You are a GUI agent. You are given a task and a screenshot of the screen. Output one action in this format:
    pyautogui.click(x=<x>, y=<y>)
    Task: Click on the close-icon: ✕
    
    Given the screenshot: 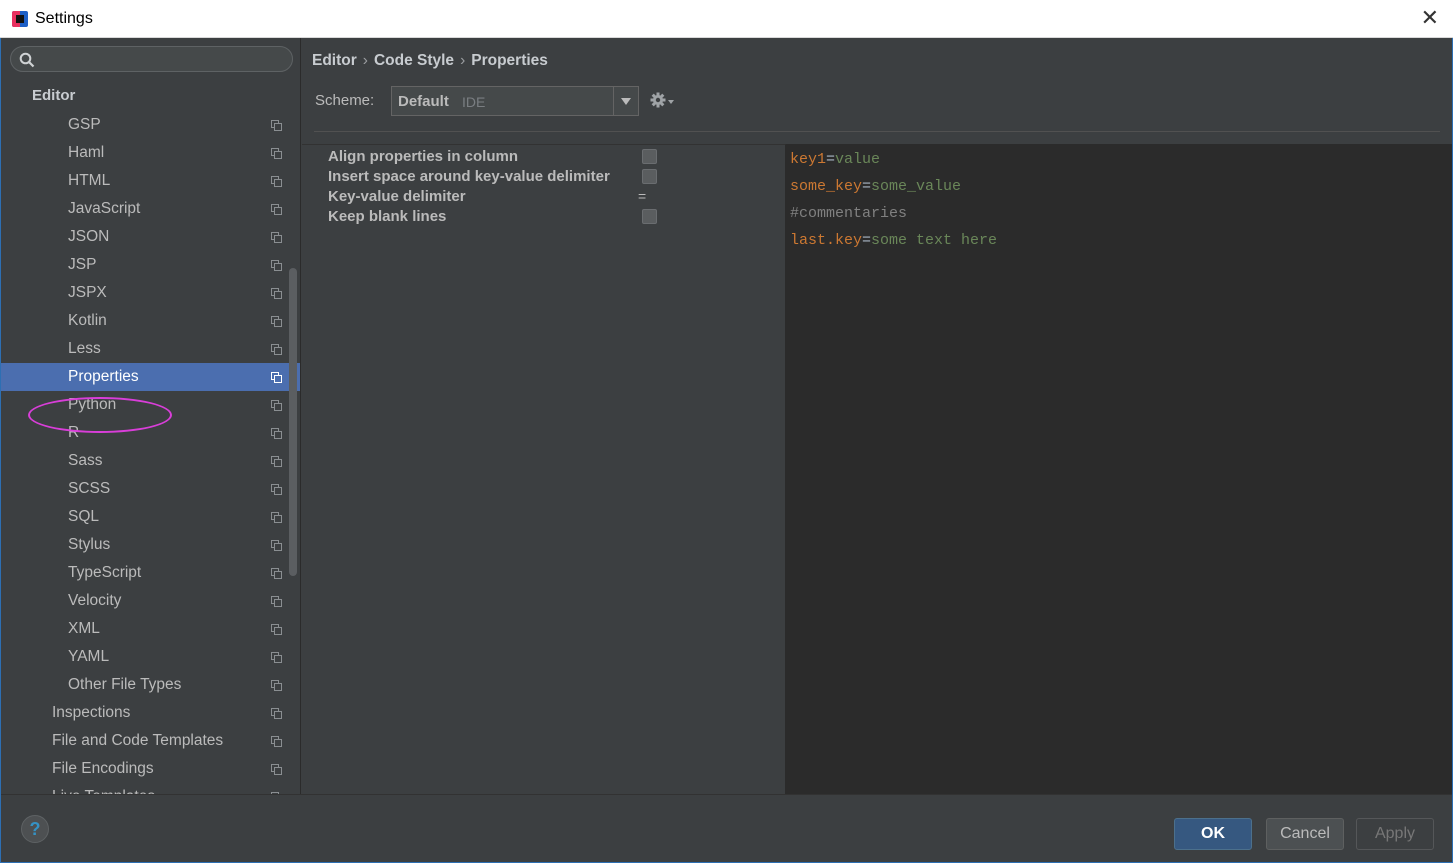 What is the action you would take?
    pyautogui.click(x=1430, y=18)
    